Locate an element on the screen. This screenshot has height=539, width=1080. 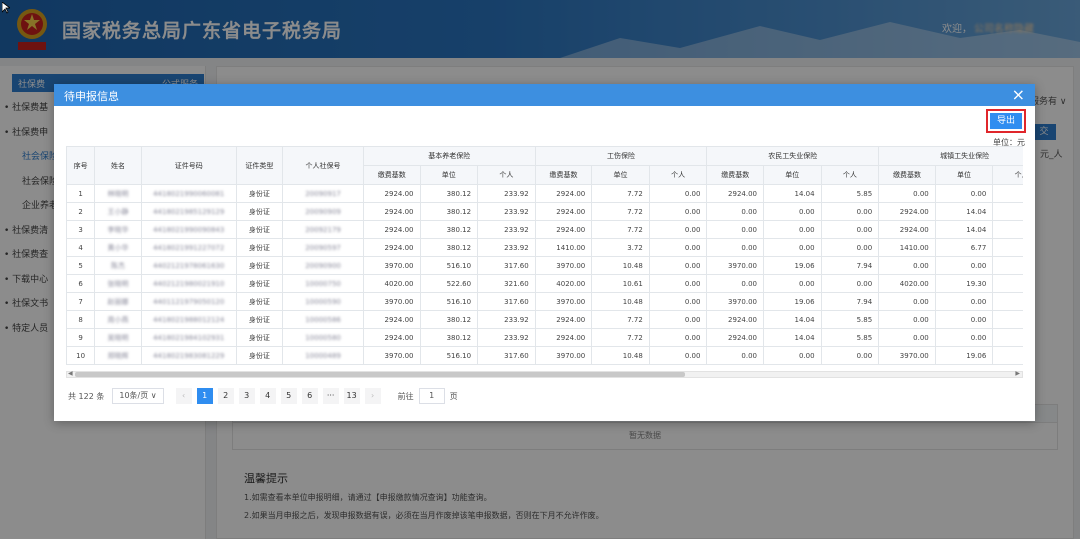
scroll-left-icon: ◀ is located at coordinates (70, 373).